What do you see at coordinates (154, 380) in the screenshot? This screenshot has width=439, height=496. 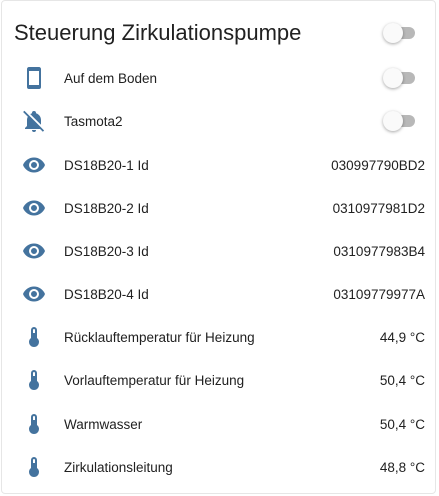 I see `entity-label: Vorlauftemperatur für Heizung` at bounding box center [154, 380].